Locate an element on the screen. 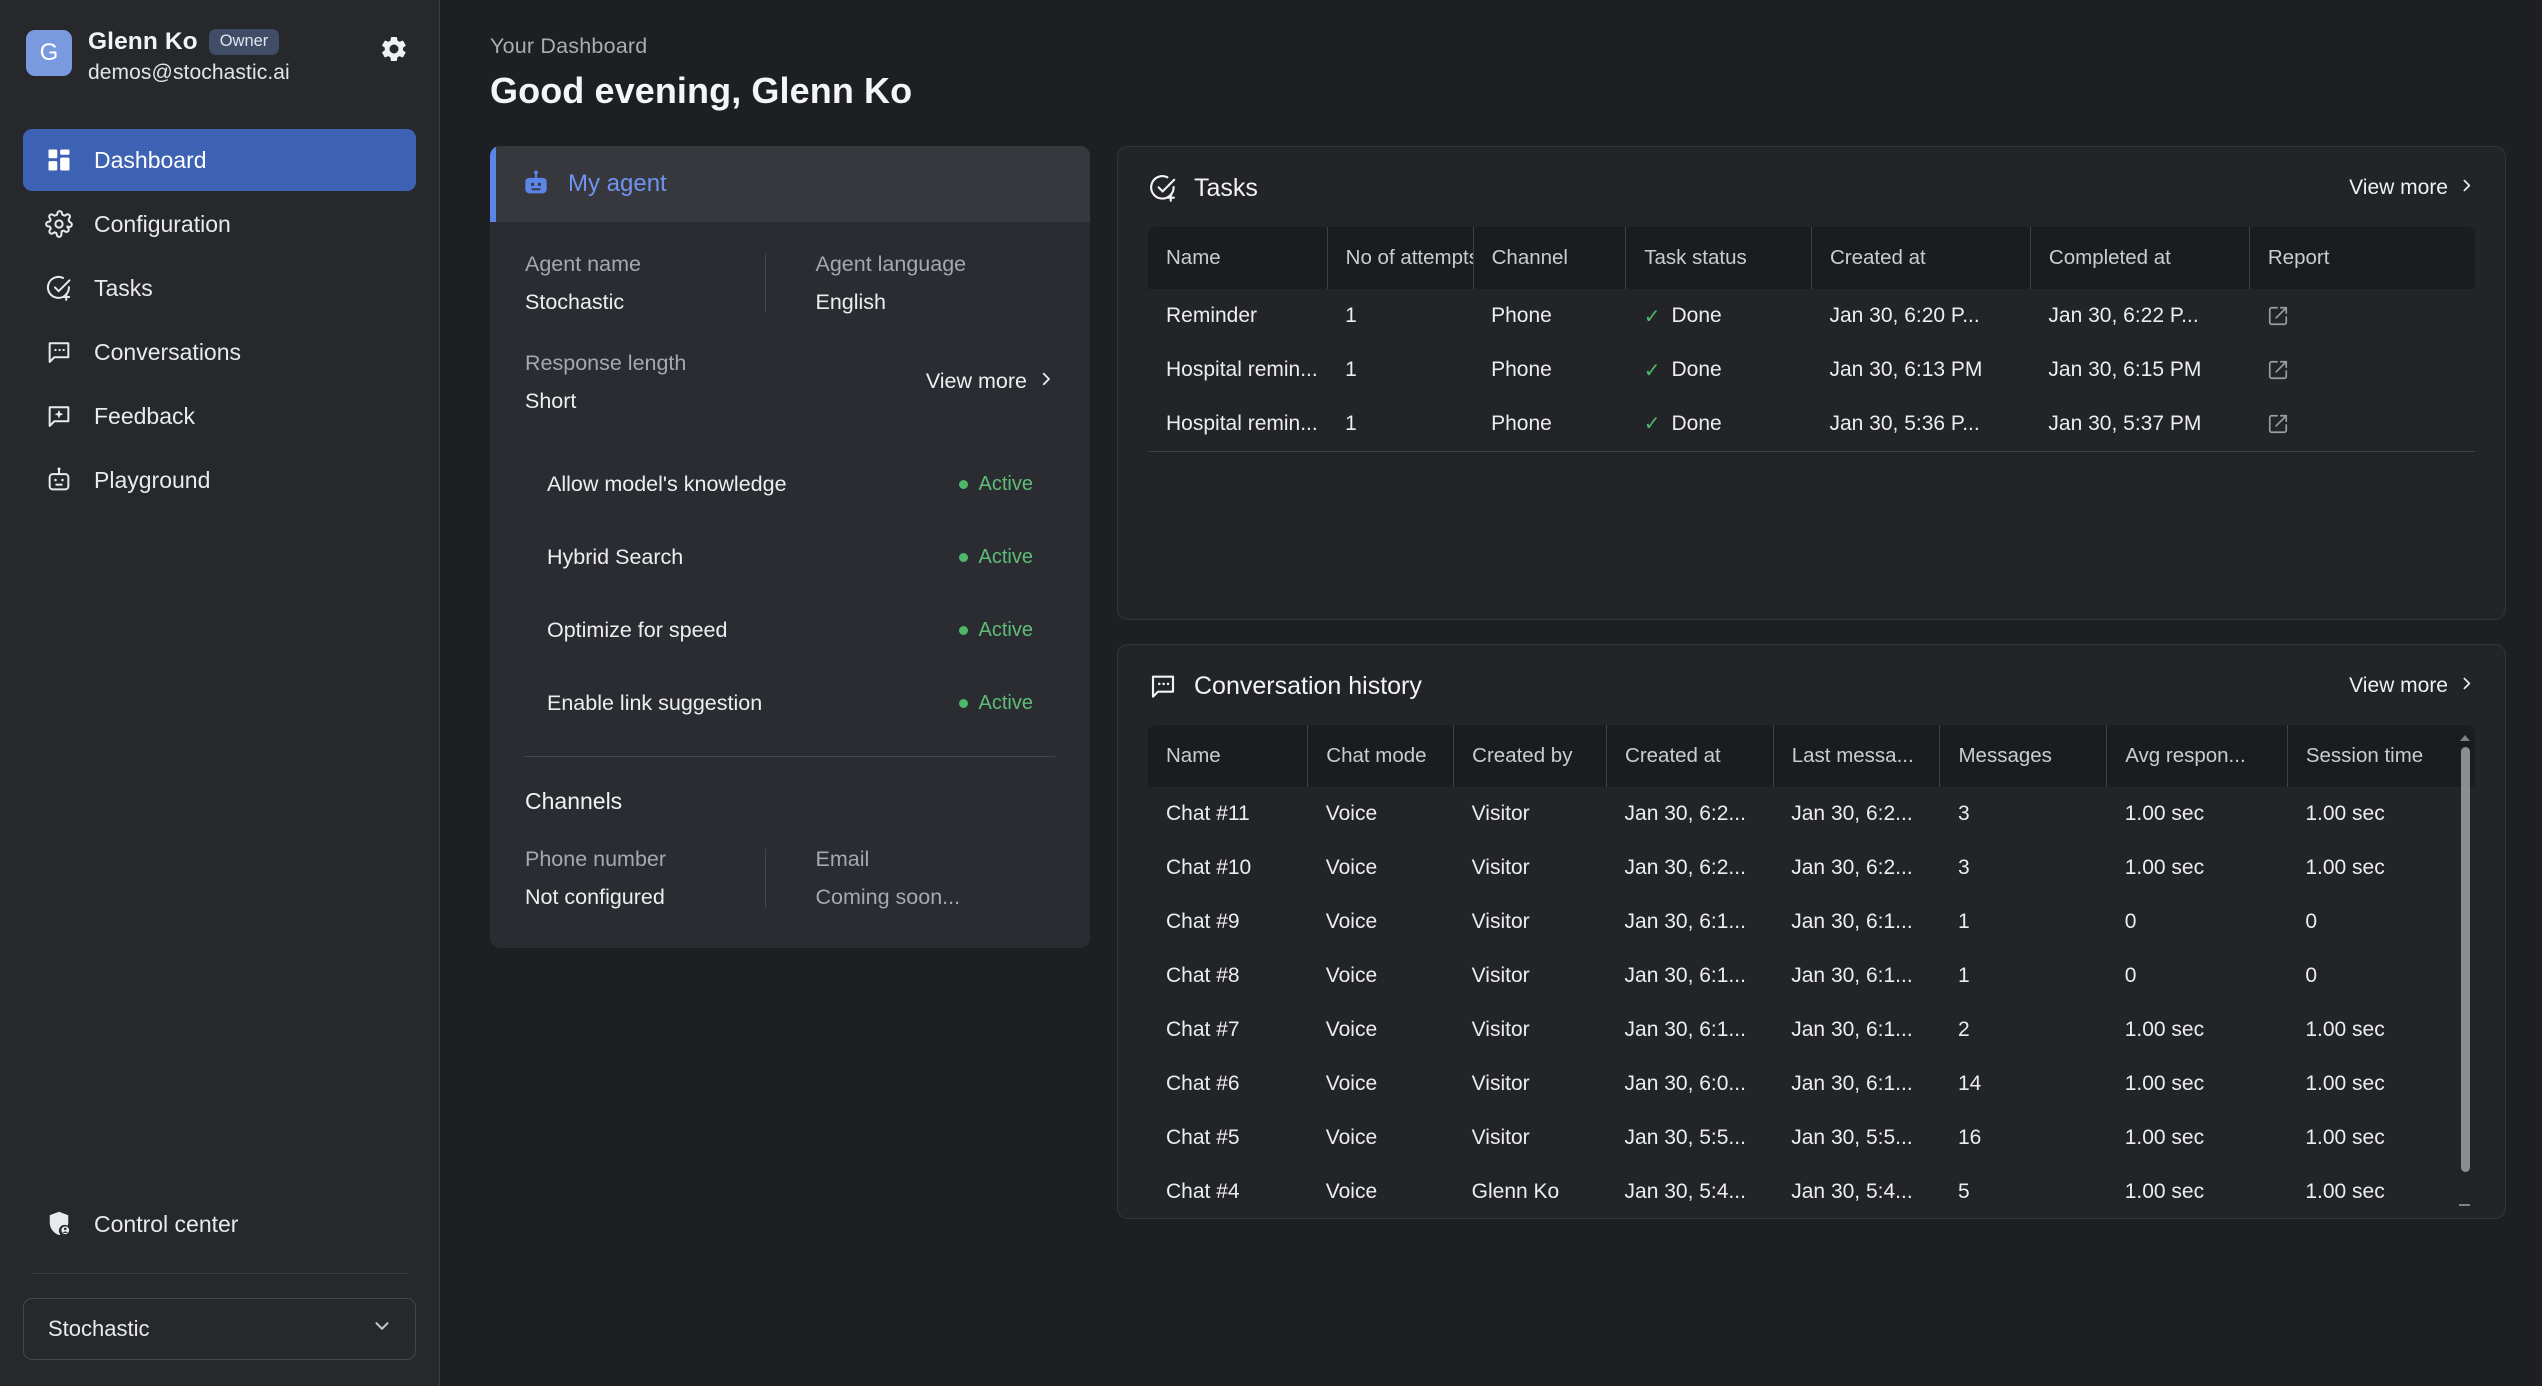 Image resolution: width=2542 pixels, height=1386 pixels. task-status: ✓ Done is located at coordinates (1719, 370).